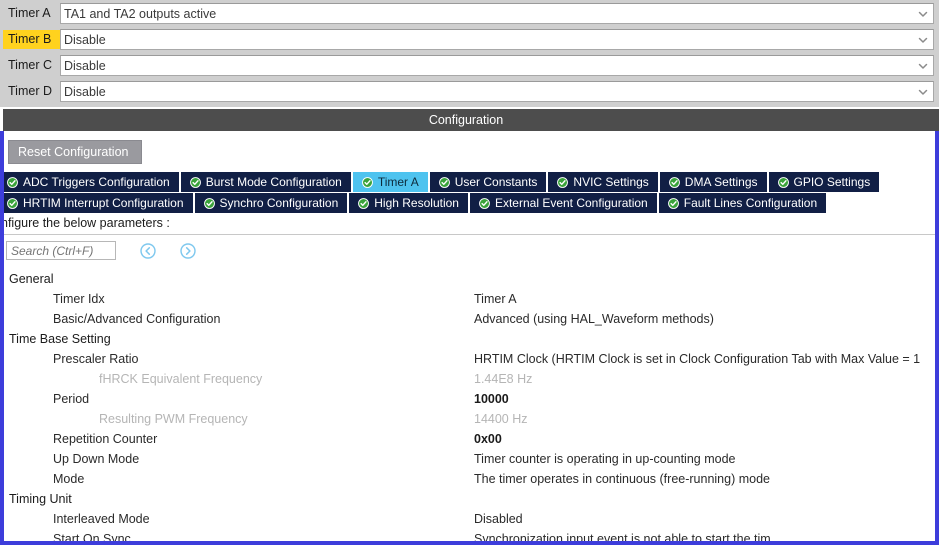 This screenshot has width=939, height=545. Describe the element at coordinates (273, 182) in the screenshot. I see `tab-label: Burst Mode Configuration` at that location.